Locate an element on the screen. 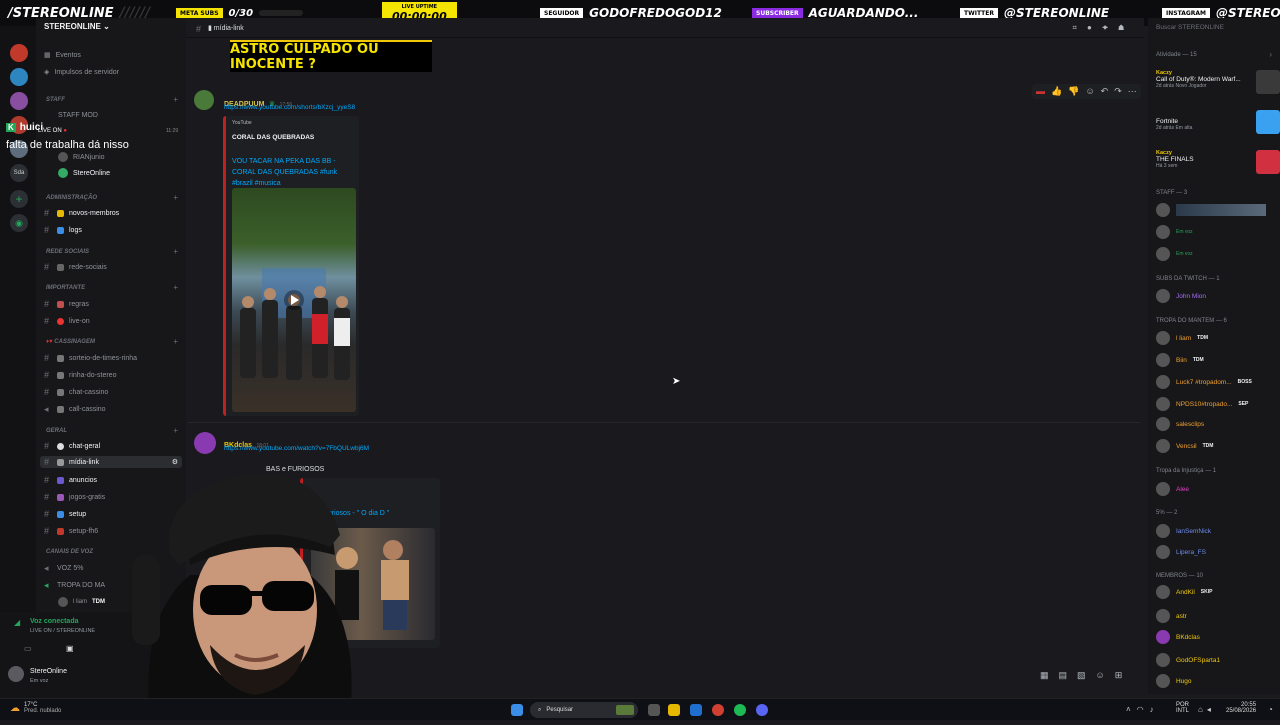  gif-icon: ▤ is located at coordinates (1063, 675).